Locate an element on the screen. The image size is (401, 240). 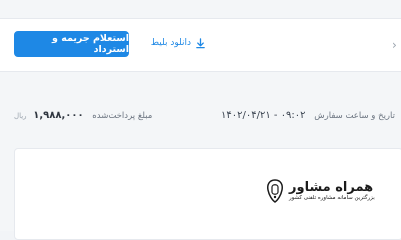
headset-logo-icon is located at coordinates (275, 191).